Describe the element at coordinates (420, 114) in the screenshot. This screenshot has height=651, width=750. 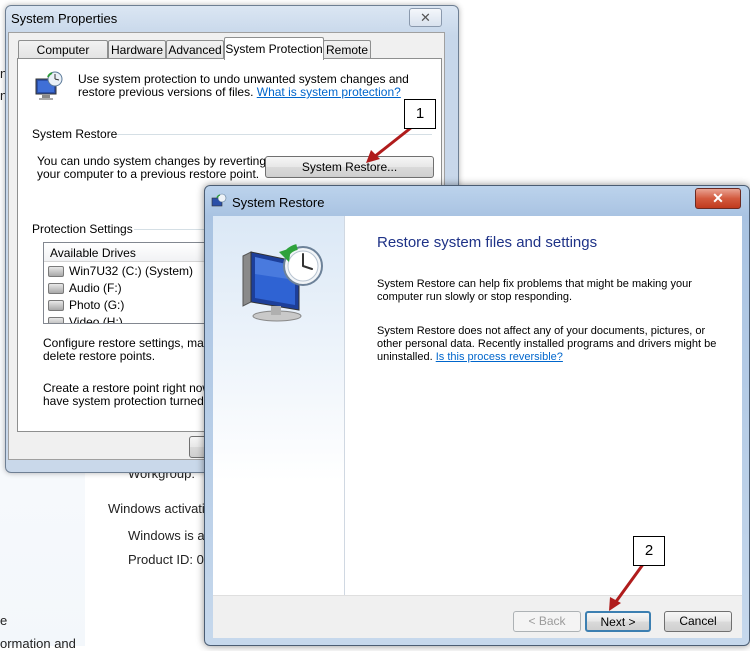
I see `callout-step-1: 1` at that location.